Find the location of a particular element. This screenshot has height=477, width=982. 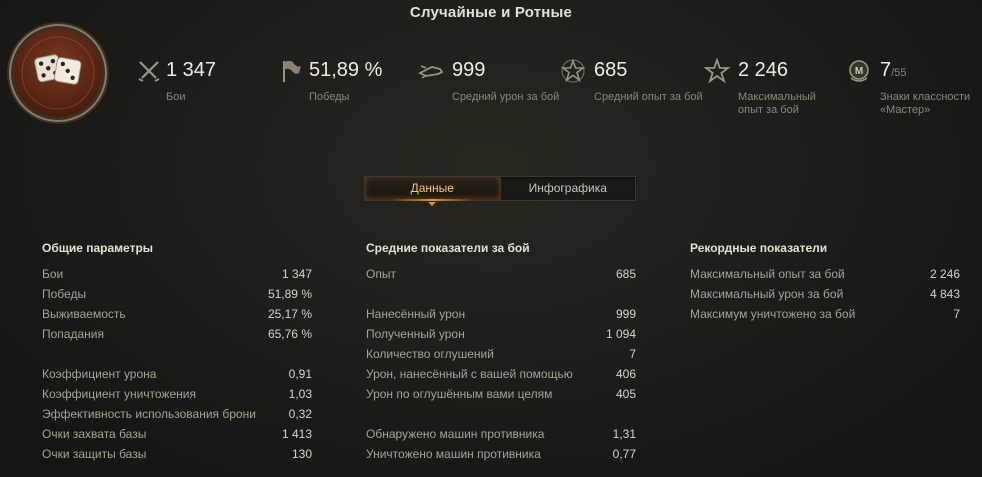

stat-label: Максимальный опыт за бой is located at coordinates (777, 103).